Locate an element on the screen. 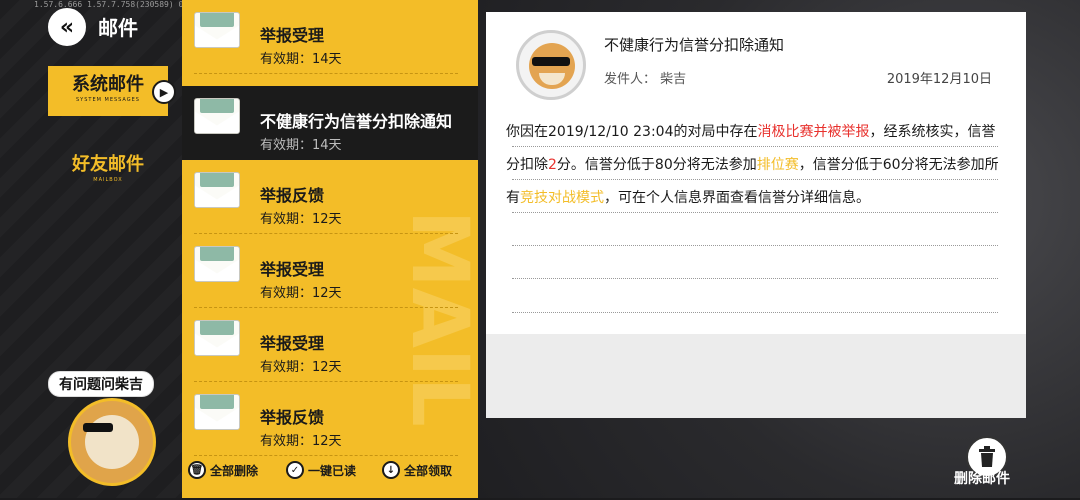  mail-list-item: 举报受理有效期：14天 is located at coordinates (330, 37).